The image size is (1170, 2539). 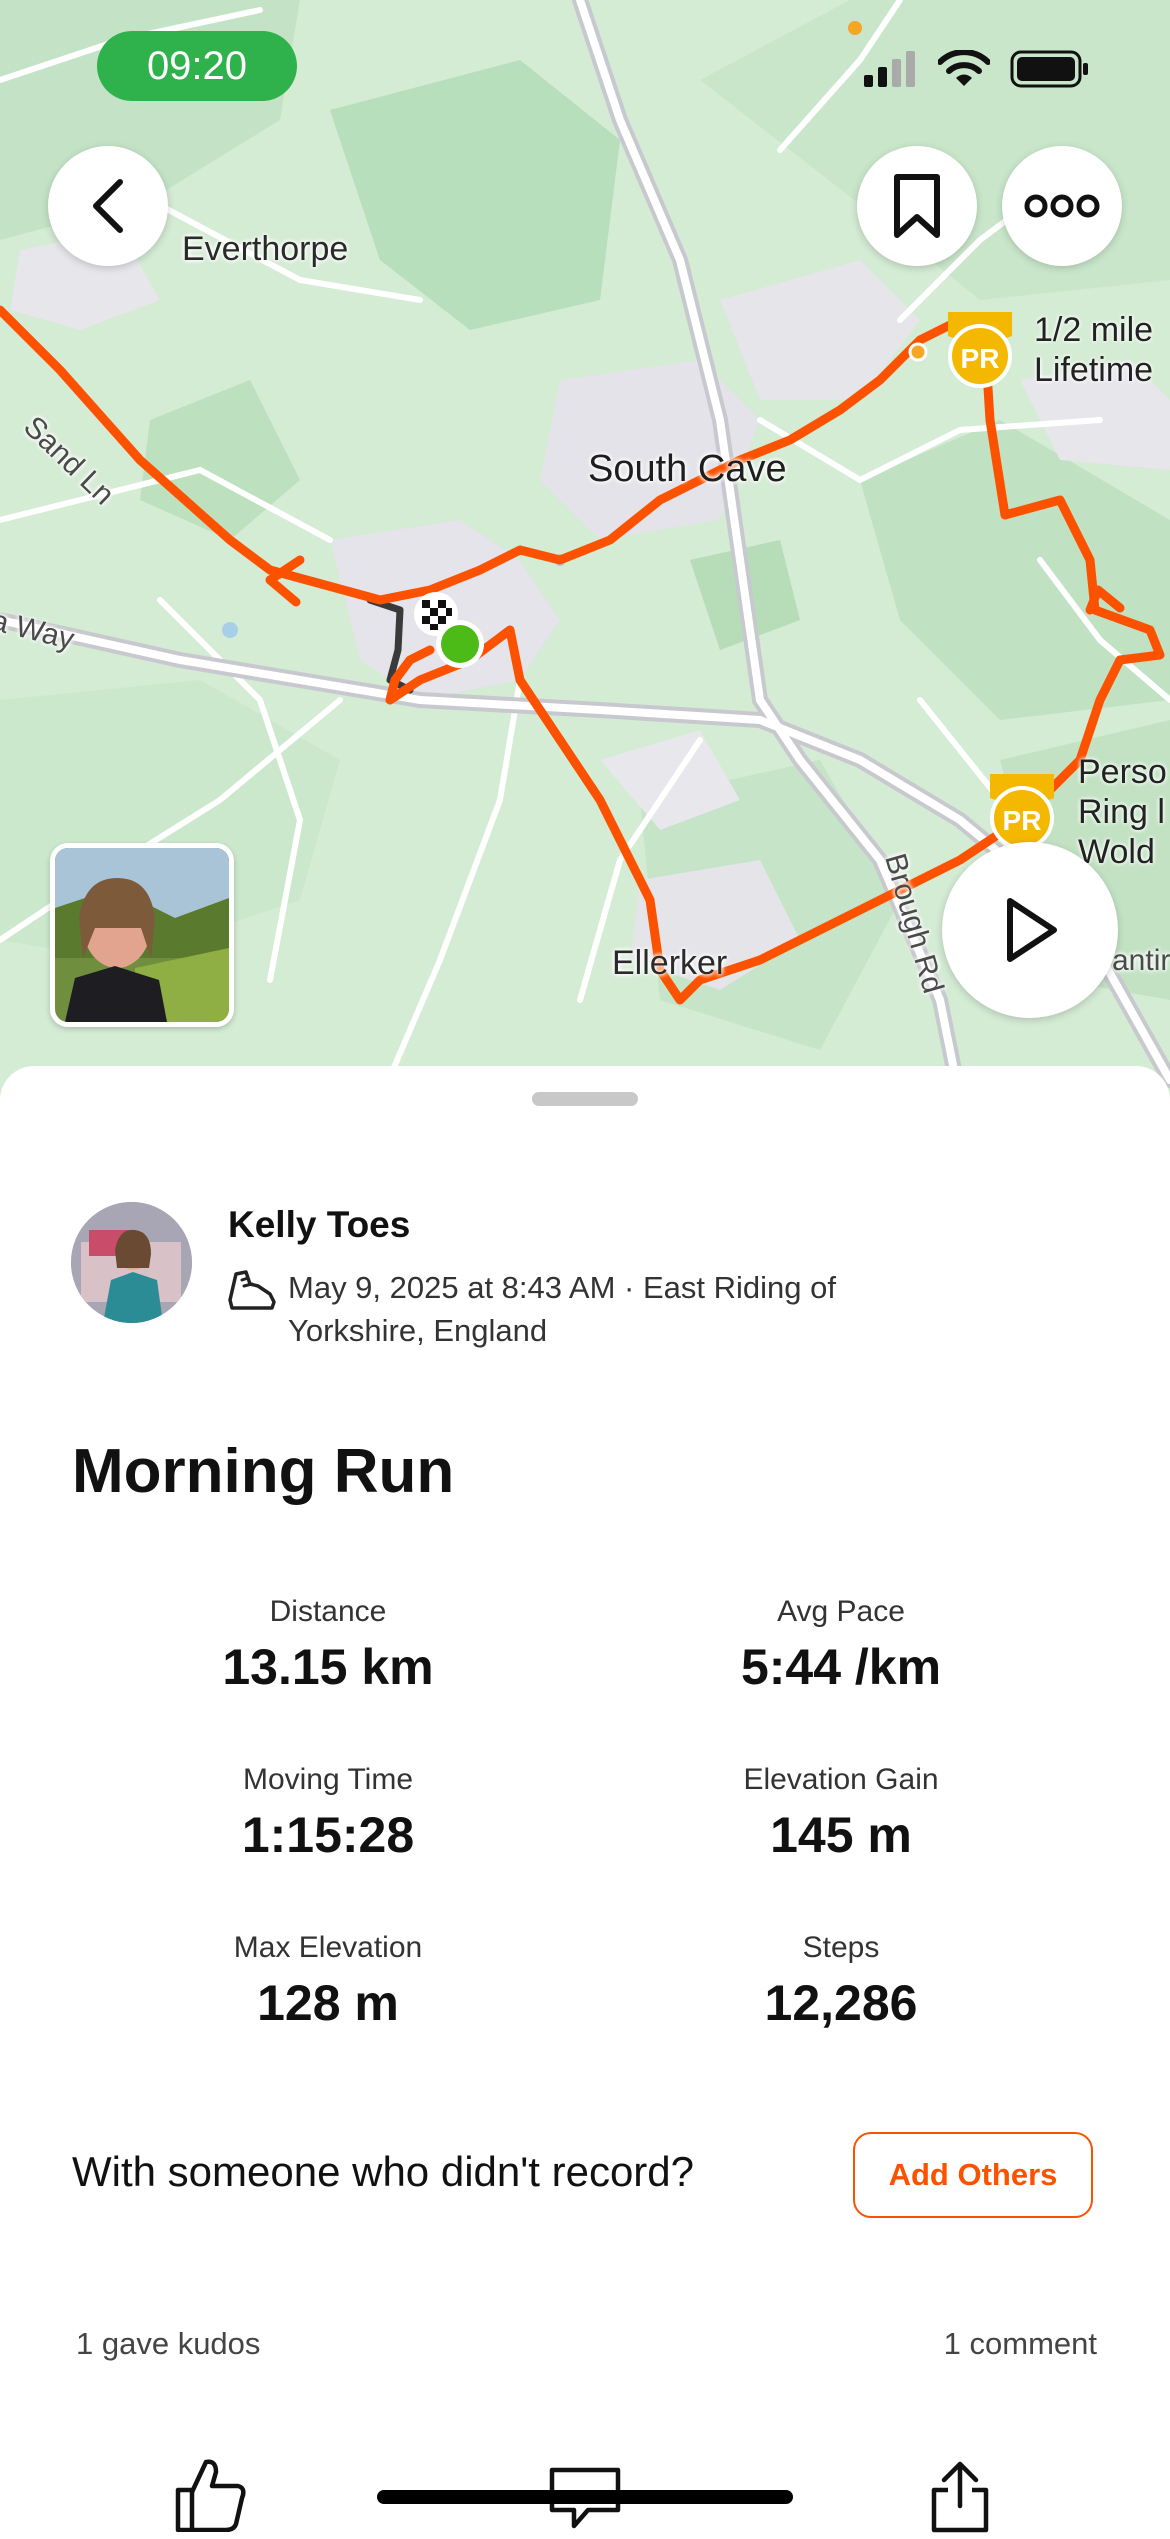 I want to click on map-label-ellerker: Ellerker, so click(x=670, y=963).